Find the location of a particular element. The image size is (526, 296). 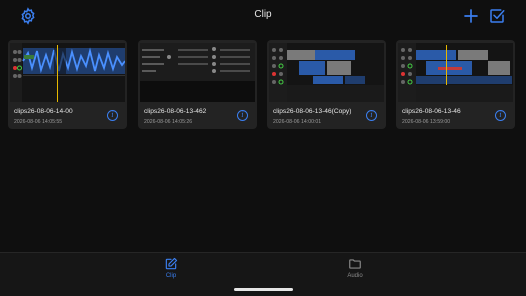

clip-date: 2026-08-06 13:59:00 is located at coordinates (426, 122).